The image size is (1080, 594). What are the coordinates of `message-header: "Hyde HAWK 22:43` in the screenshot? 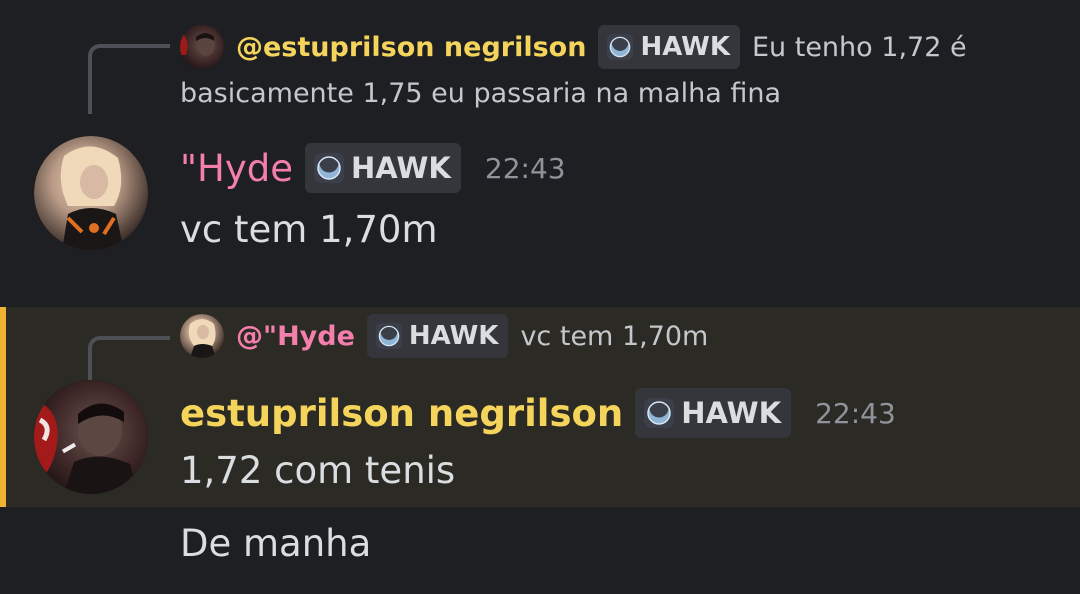 It's located at (373, 168).